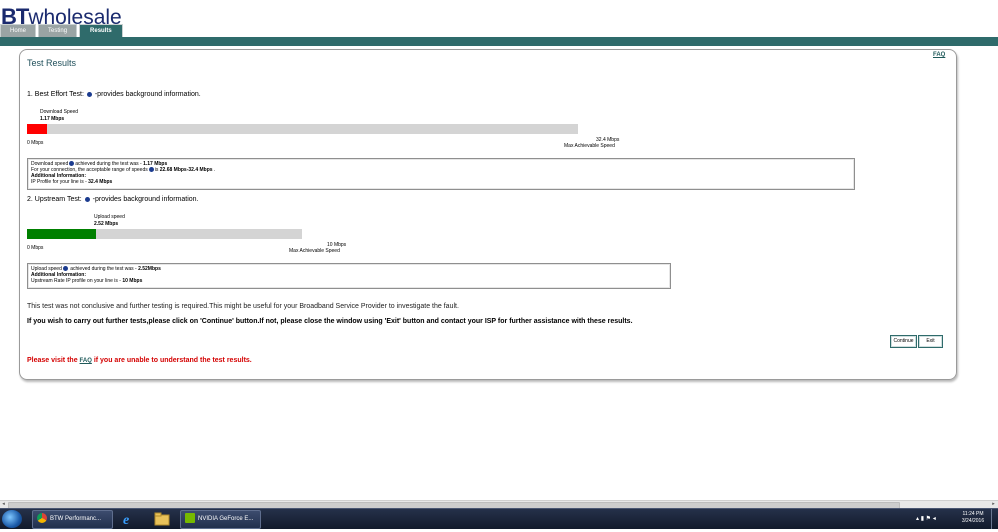 The image size is (998, 532). I want to click on start-button-icon, so click(12, 519).